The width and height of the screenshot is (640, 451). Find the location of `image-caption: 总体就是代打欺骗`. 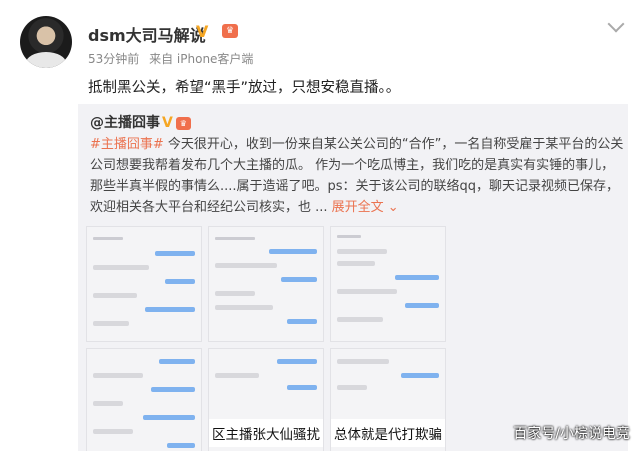

image-caption: 总体就是代打欺骗 is located at coordinates (388, 433).